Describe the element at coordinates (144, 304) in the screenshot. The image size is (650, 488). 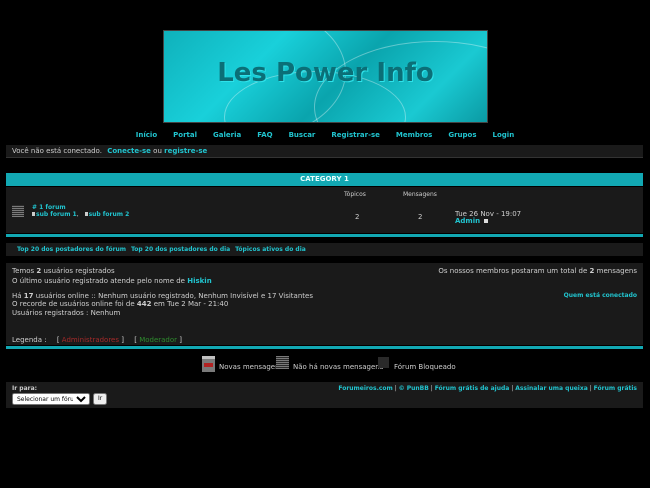
I see `record-count: 442` at that location.